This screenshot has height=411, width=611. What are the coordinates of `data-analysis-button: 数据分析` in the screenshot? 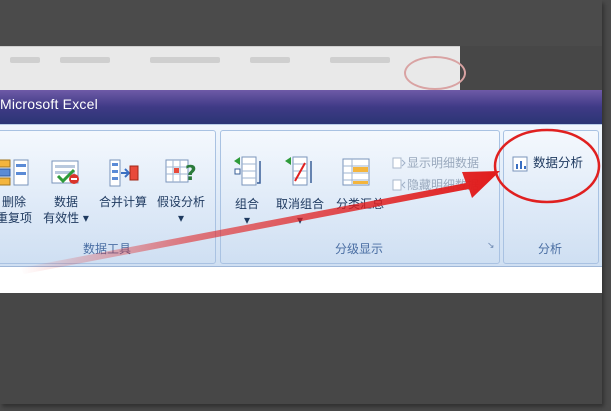 It's located at (558, 163).